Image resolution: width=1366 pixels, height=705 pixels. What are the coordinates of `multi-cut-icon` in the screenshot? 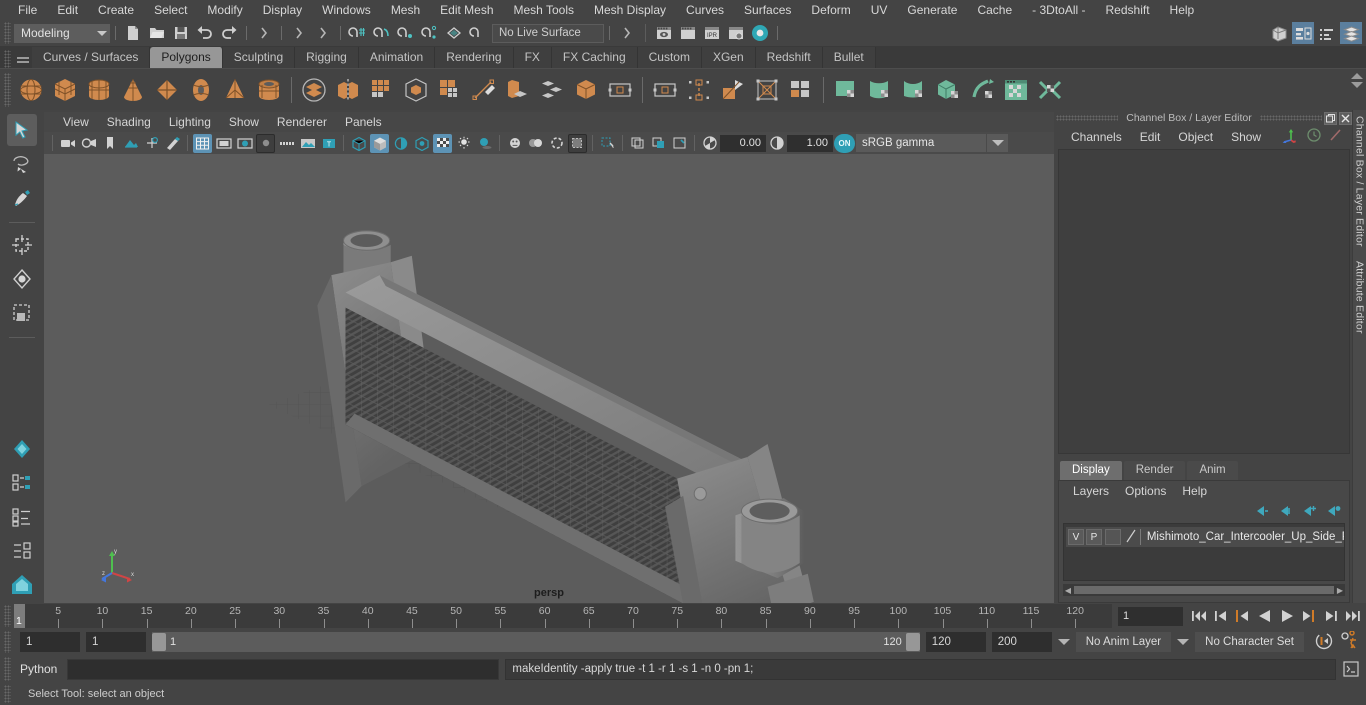 It's located at (733, 90).